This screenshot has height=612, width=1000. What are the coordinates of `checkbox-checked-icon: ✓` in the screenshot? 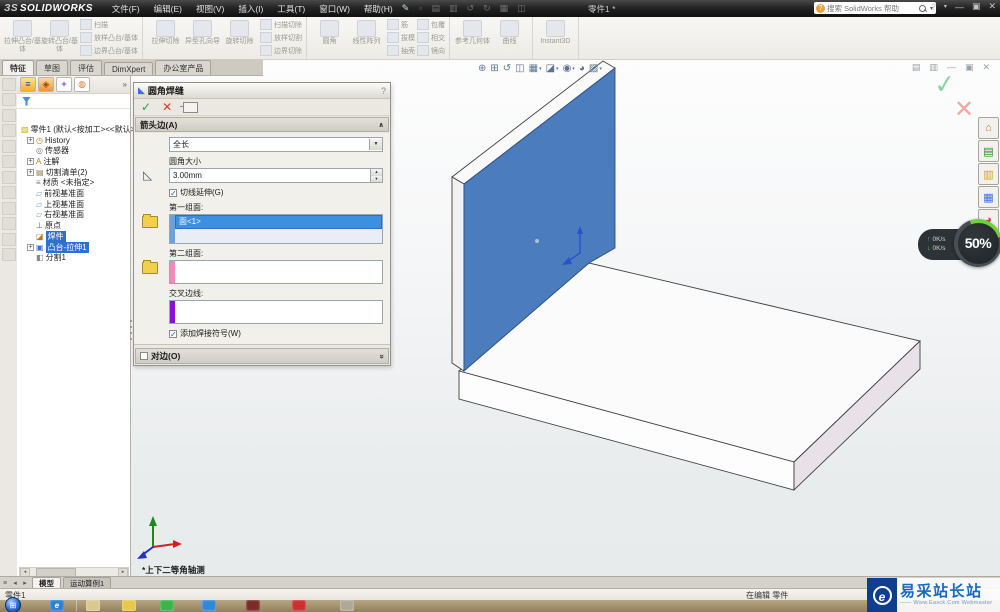 It's located at (173, 333).